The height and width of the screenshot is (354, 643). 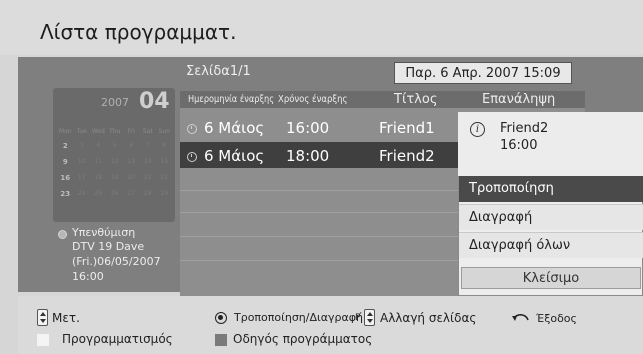 What do you see at coordinates (81, 193) in the screenshot?
I see `calendar-day: 24` at bounding box center [81, 193].